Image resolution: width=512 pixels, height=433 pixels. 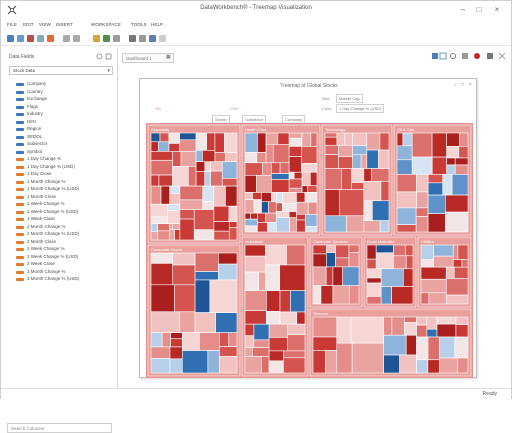 What do you see at coordinates (106, 24) in the screenshot?
I see `menu-workspace: WORKSPACE` at bounding box center [106, 24].